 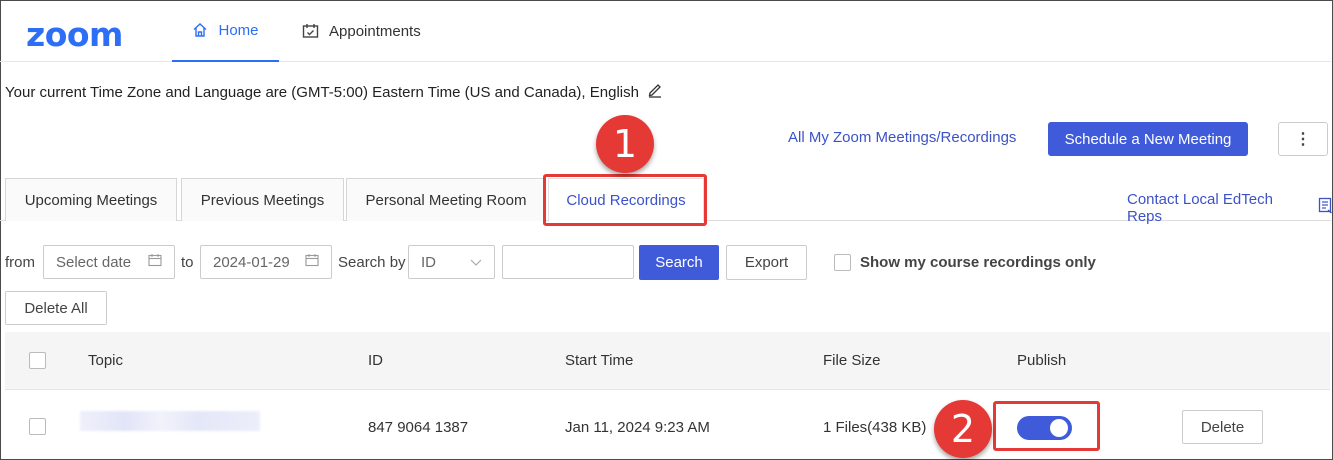 What do you see at coordinates (105, 360) in the screenshot?
I see `header-topic: Topic` at bounding box center [105, 360].